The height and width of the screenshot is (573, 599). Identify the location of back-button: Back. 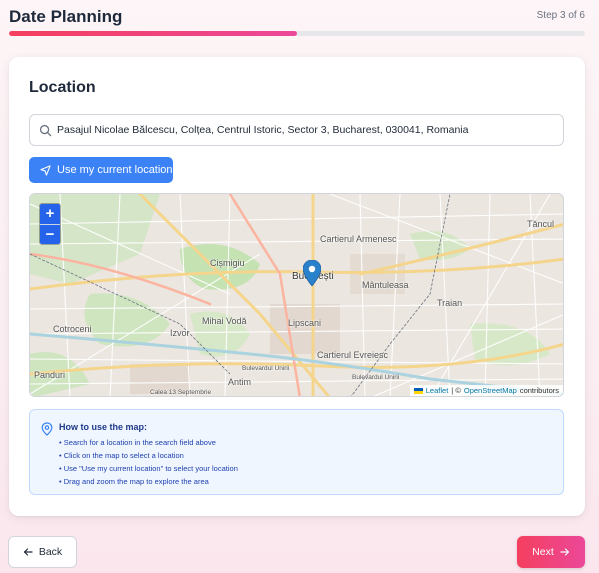
(42, 552).